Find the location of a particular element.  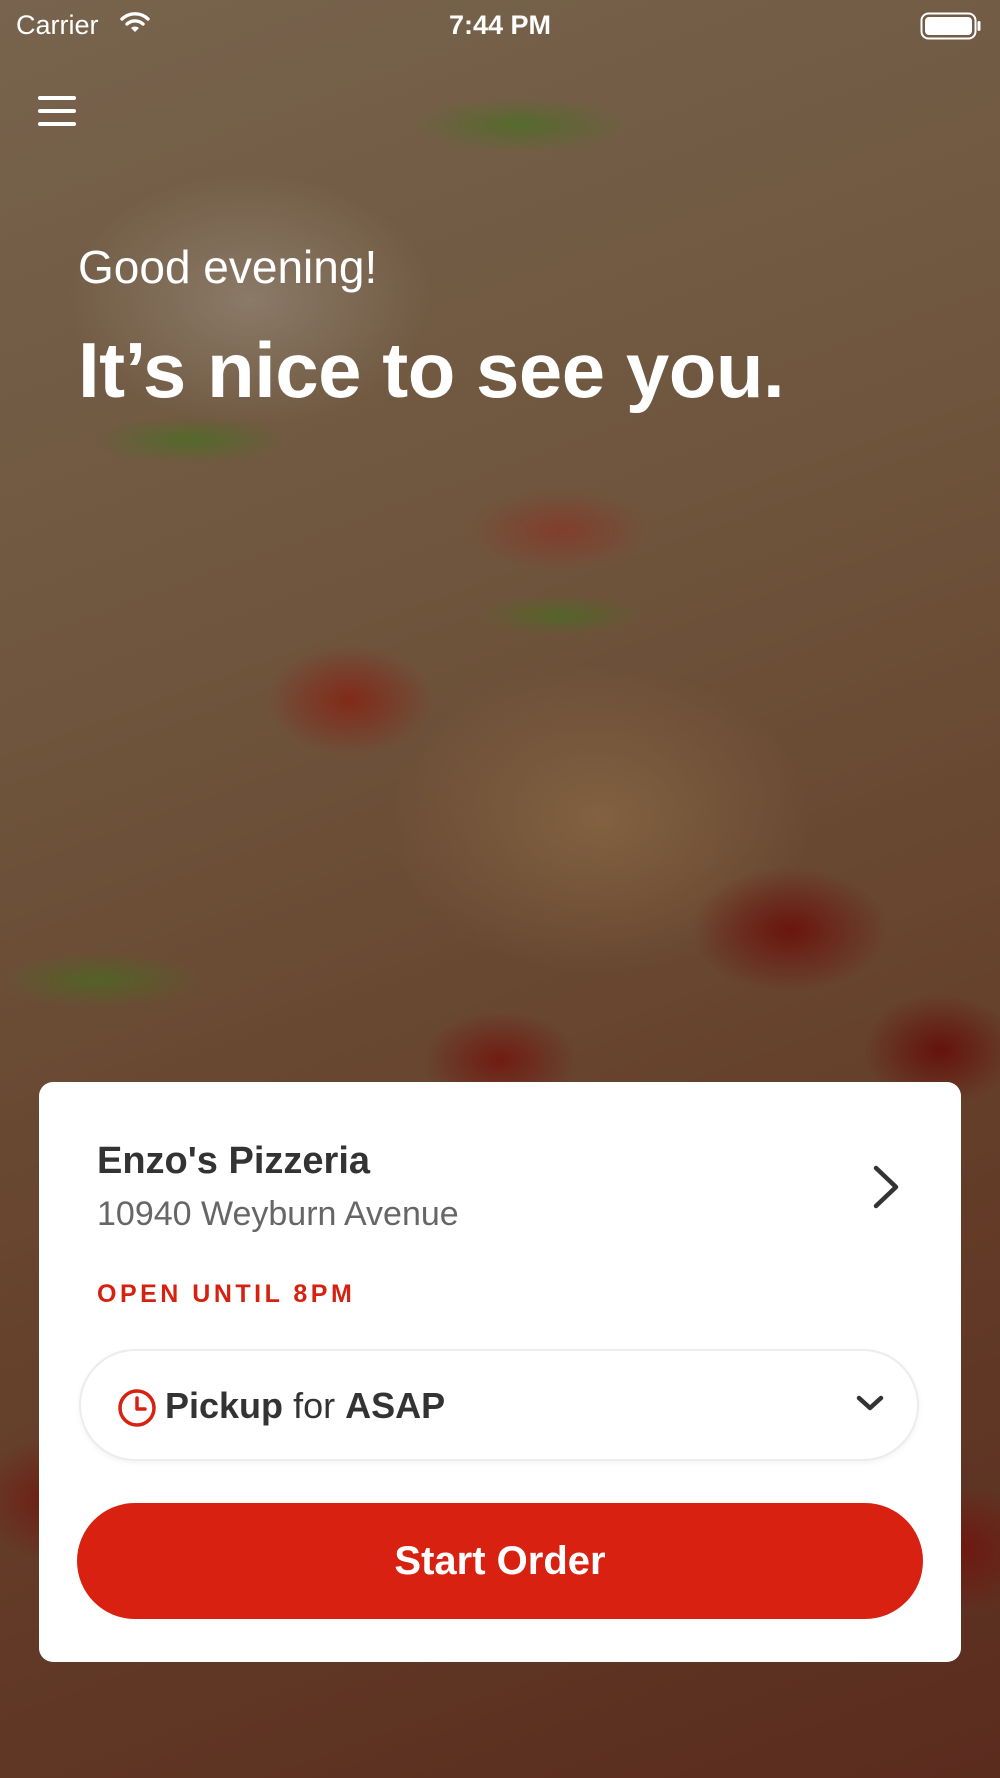

pickup-summary: Pickup for ASAP is located at coordinates (305, 1406).